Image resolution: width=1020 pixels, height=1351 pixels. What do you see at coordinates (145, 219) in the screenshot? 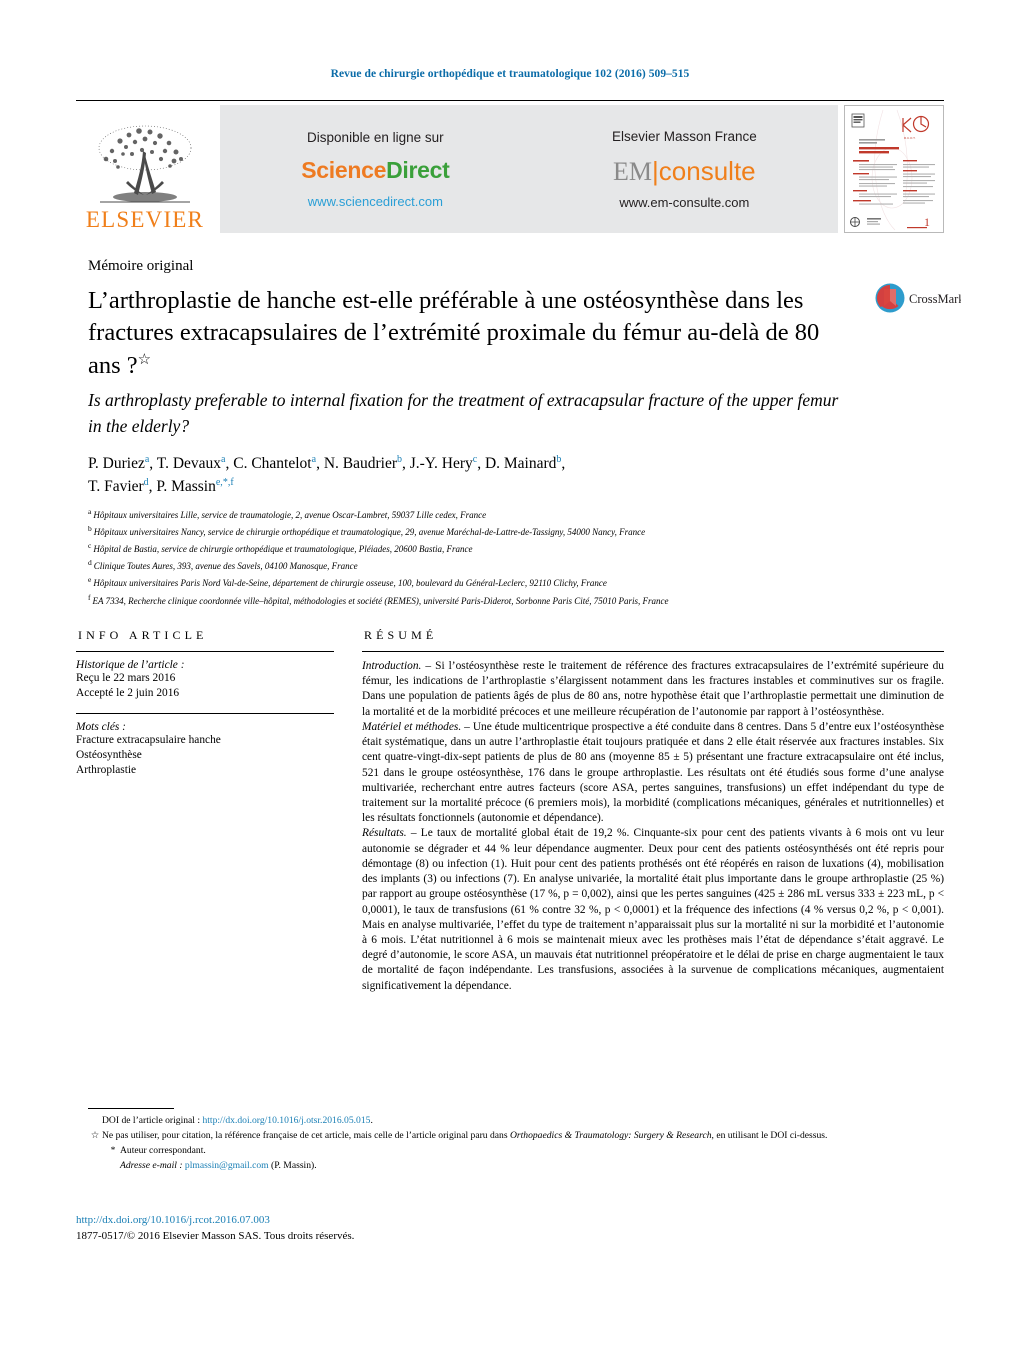
I see `elsevier-wordmark: ELSEVIER` at bounding box center [145, 219].